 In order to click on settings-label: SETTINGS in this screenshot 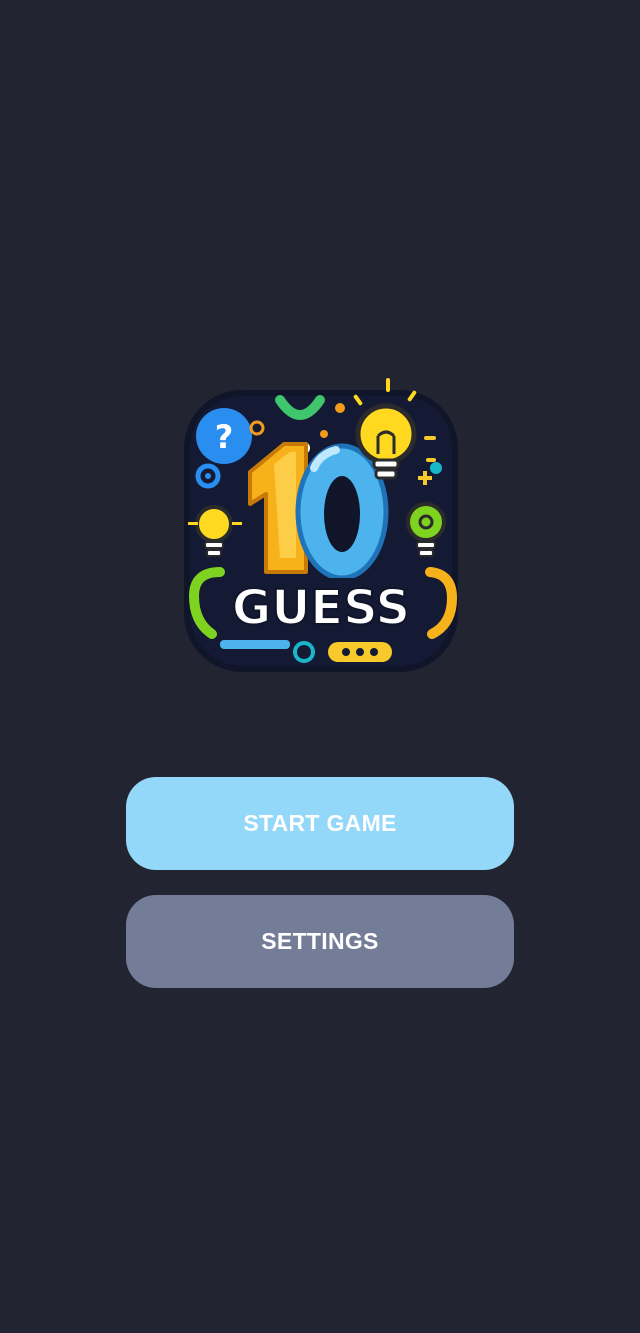, I will do `click(320, 941)`.